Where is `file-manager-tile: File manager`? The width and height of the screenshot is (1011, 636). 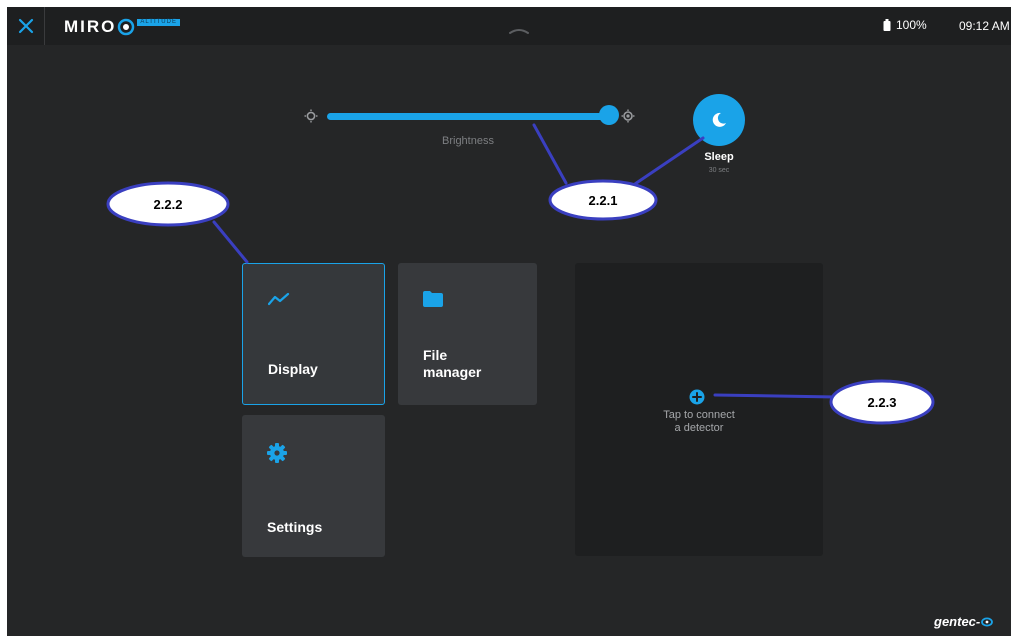 file-manager-tile: File manager is located at coordinates (467, 334).